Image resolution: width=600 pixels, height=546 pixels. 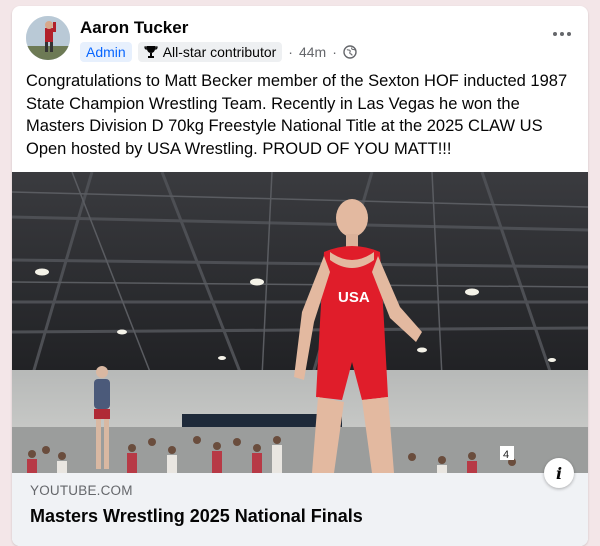 I want to click on more-options-button, so click(x=562, y=34).